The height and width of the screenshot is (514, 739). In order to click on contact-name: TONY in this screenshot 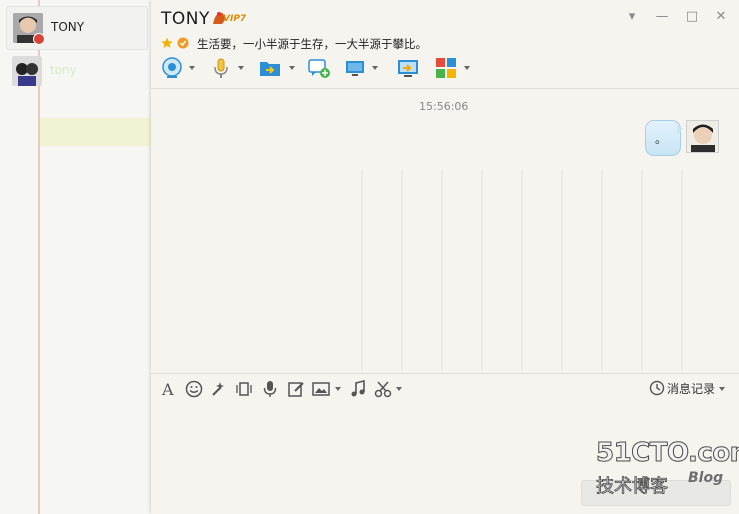, I will do `click(68, 27)`.